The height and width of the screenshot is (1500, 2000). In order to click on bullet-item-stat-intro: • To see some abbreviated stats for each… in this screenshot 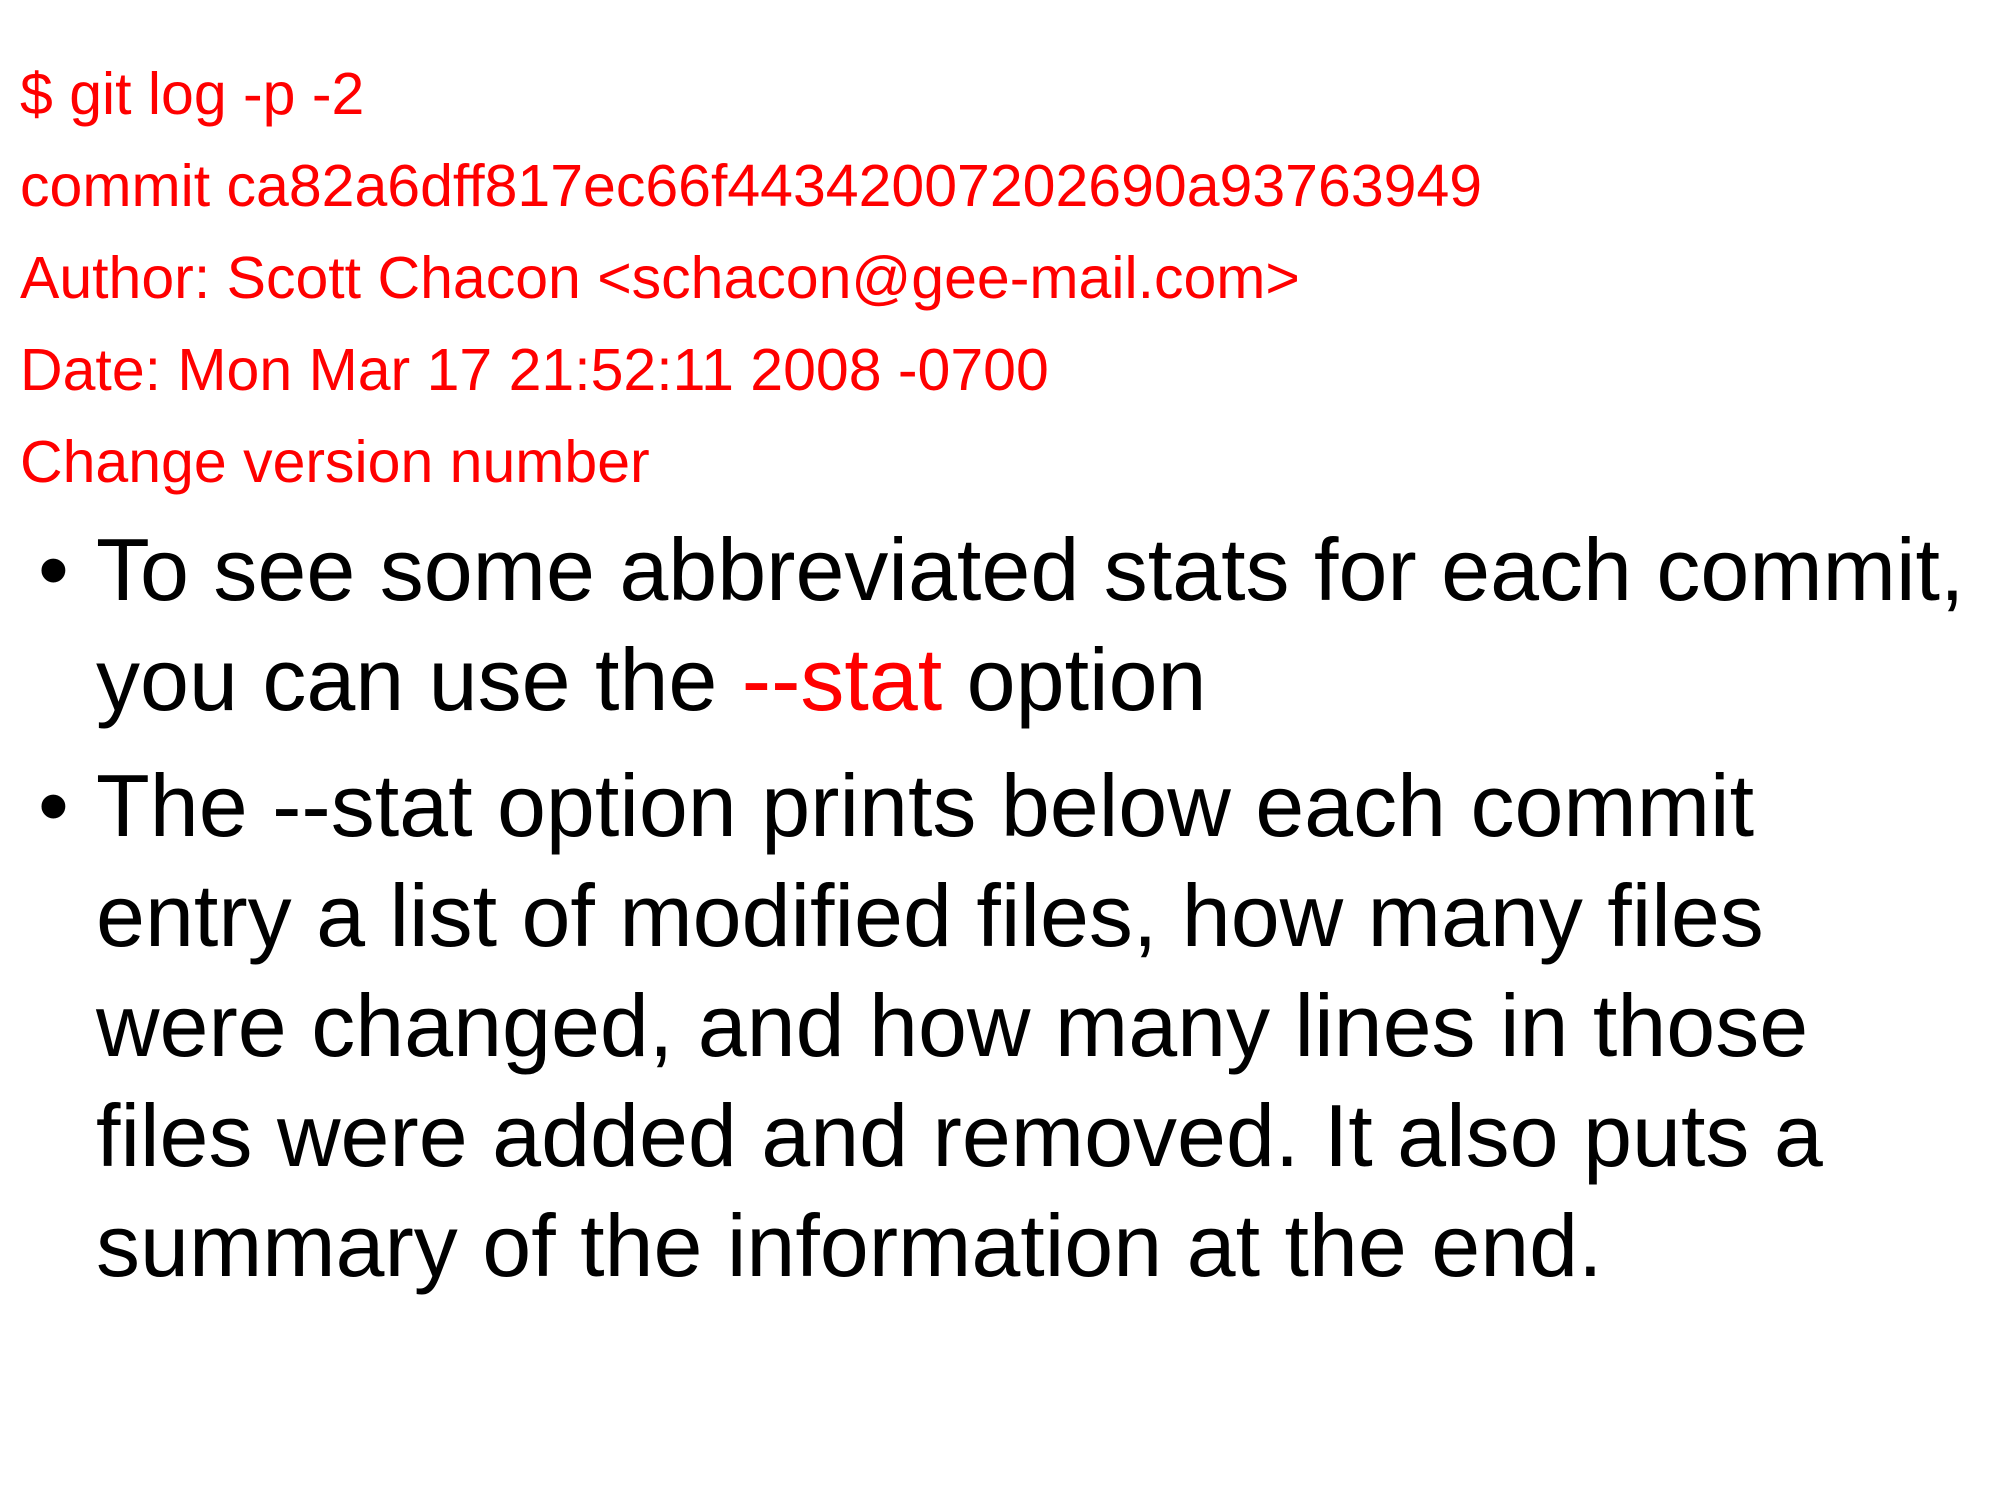, I will do `click(1003, 625)`.